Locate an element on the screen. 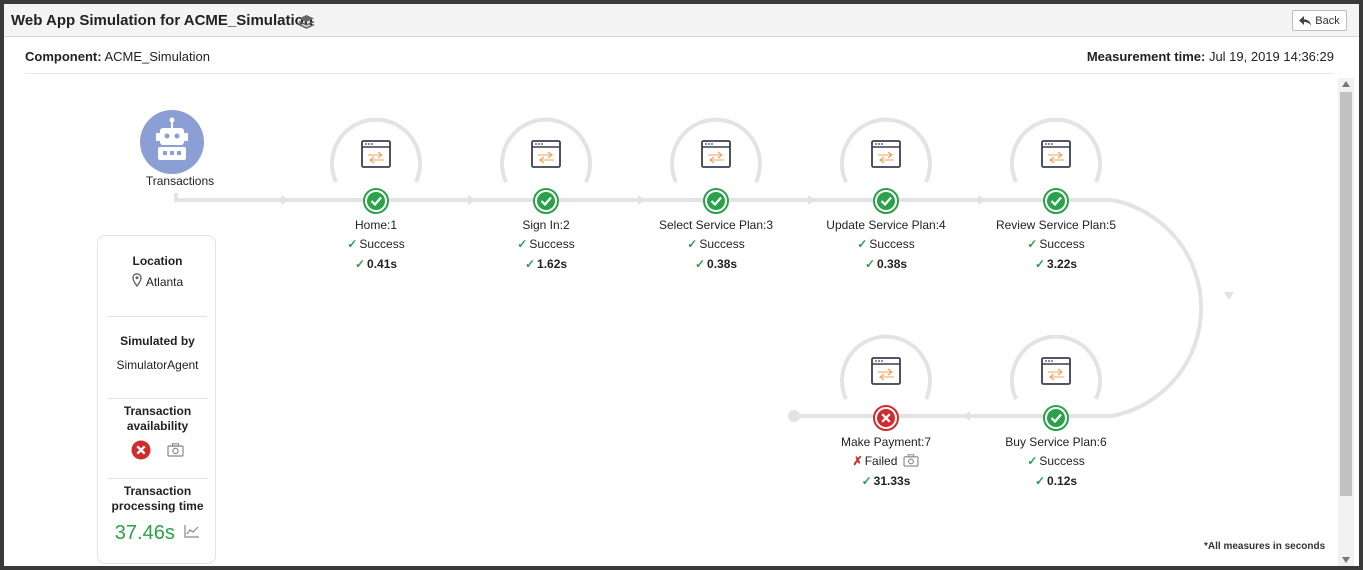  availability-label: Transaction availability is located at coordinates (157, 418).